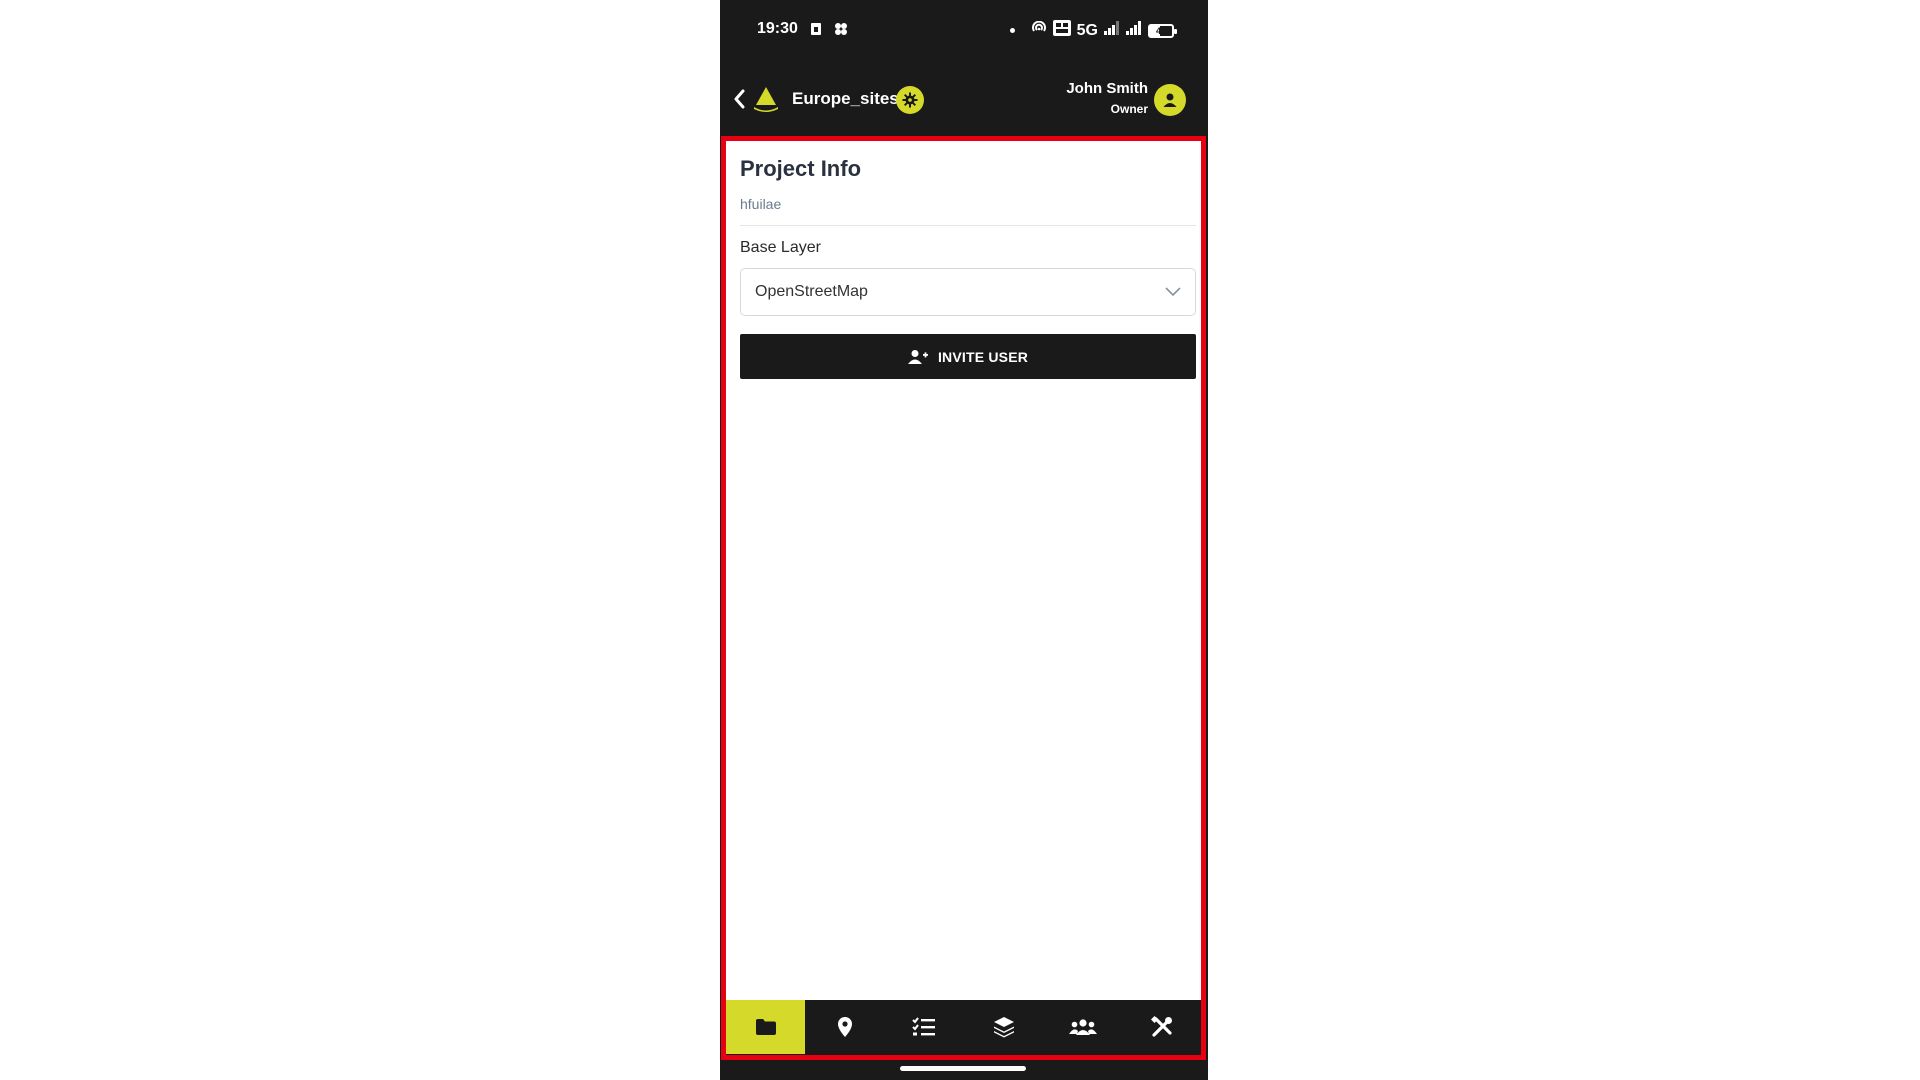 The height and width of the screenshot is (1080, 1920). What do you see at coordinates (968, 225) in the screenshot?
I see `divider` at bounding box center [968, 225].